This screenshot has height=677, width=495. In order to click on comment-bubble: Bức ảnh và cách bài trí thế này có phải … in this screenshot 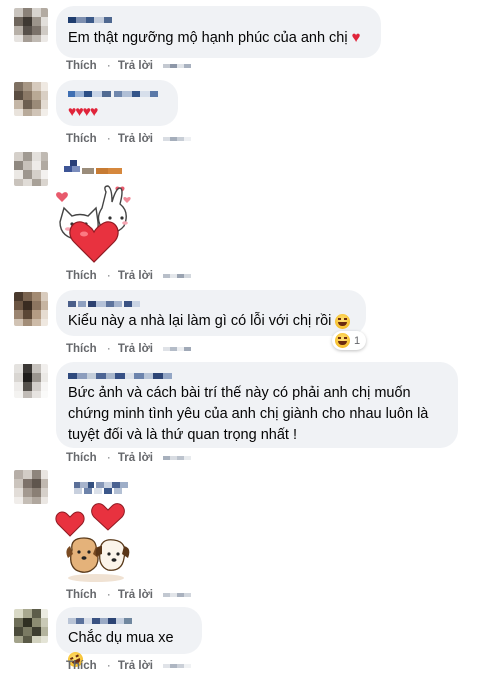, I will do `click(257, 405)`.